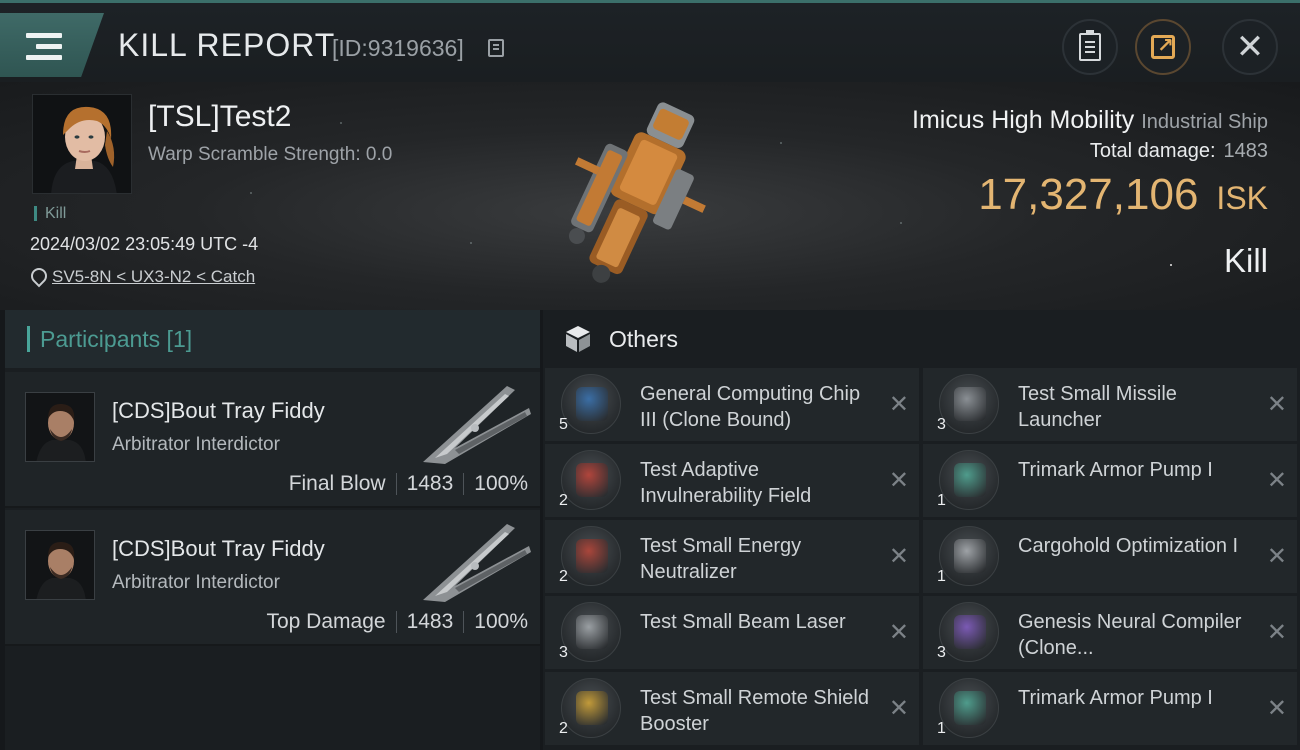 Image resolution: width=1300 pixels, height=750 pixels. I want to click on participant-stats: Final Blow 1483 100%, so click(408, 484).